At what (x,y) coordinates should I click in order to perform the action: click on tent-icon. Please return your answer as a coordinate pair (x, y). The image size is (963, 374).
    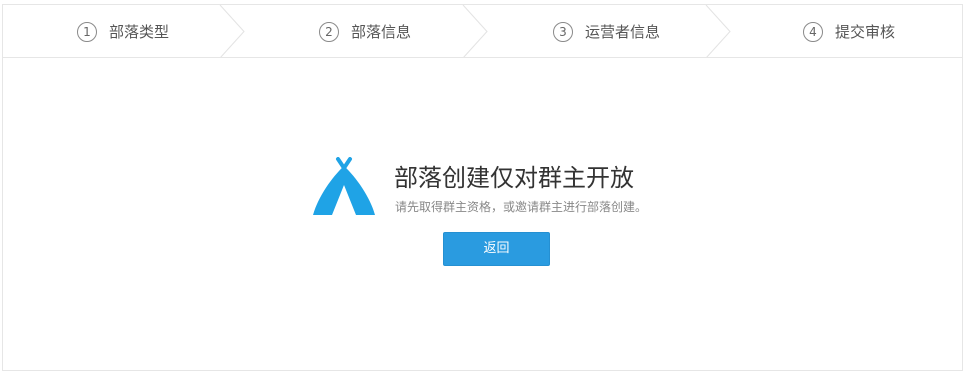
    Looking at the image, I should click on (344, 186).